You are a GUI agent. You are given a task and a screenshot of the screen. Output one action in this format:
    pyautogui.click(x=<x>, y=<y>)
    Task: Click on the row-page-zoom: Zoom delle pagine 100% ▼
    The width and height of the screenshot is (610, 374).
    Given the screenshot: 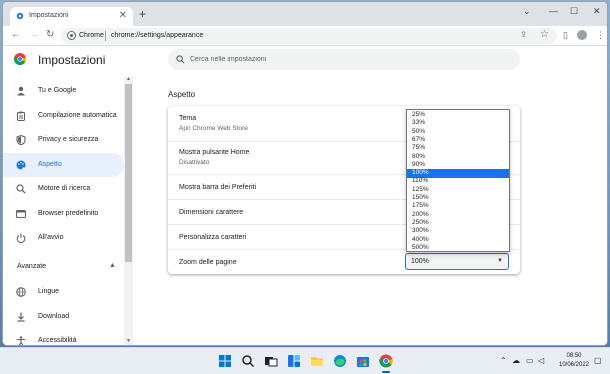 What is the action you would take?
    pyautogui.click(x=344, y=261)
    